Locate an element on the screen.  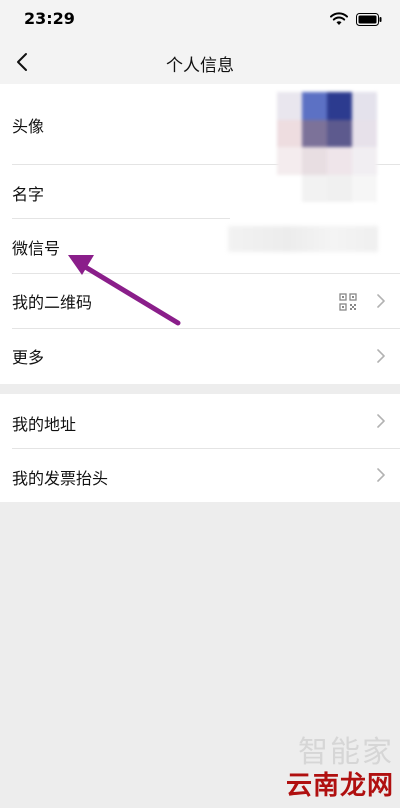
row-more: 更多 is located at coordinates (200, 356).